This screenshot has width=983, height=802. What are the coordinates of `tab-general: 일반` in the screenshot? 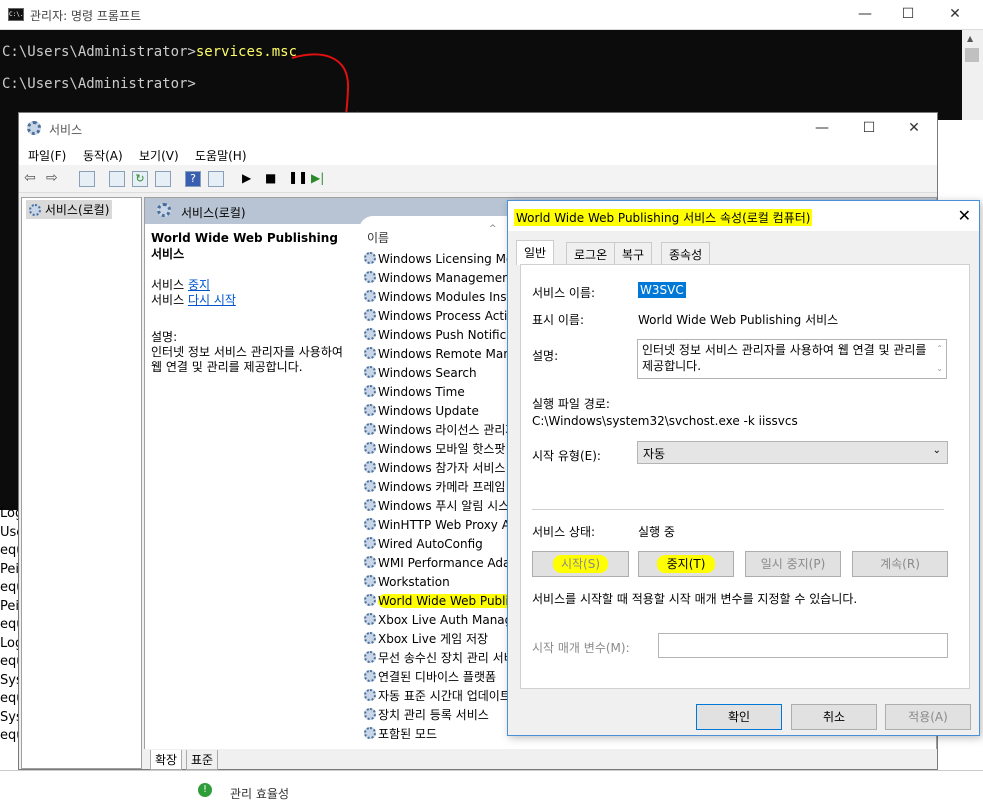 It's located at (535, 252).